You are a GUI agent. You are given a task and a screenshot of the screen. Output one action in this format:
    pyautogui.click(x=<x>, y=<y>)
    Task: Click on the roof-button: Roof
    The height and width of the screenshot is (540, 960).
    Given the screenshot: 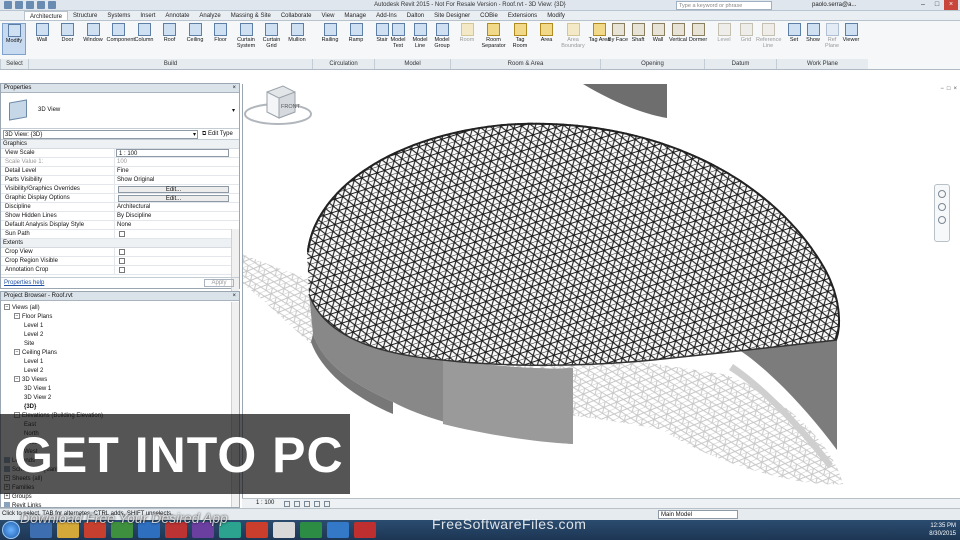 What is the action you would take?
    pyautogui.click(x=170, y=39)
    